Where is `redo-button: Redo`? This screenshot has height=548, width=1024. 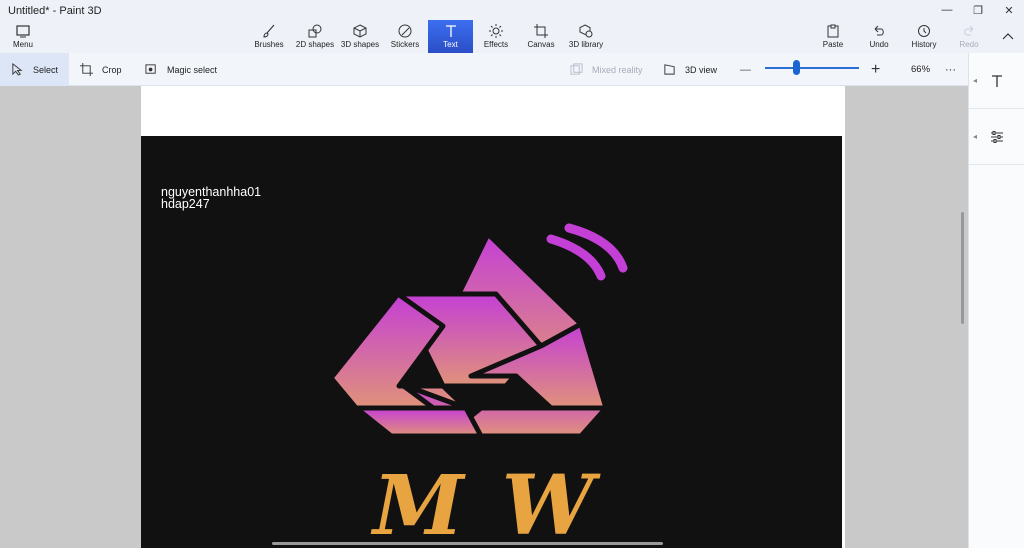 redo-button: Redo is located at coordinates (969, 36).